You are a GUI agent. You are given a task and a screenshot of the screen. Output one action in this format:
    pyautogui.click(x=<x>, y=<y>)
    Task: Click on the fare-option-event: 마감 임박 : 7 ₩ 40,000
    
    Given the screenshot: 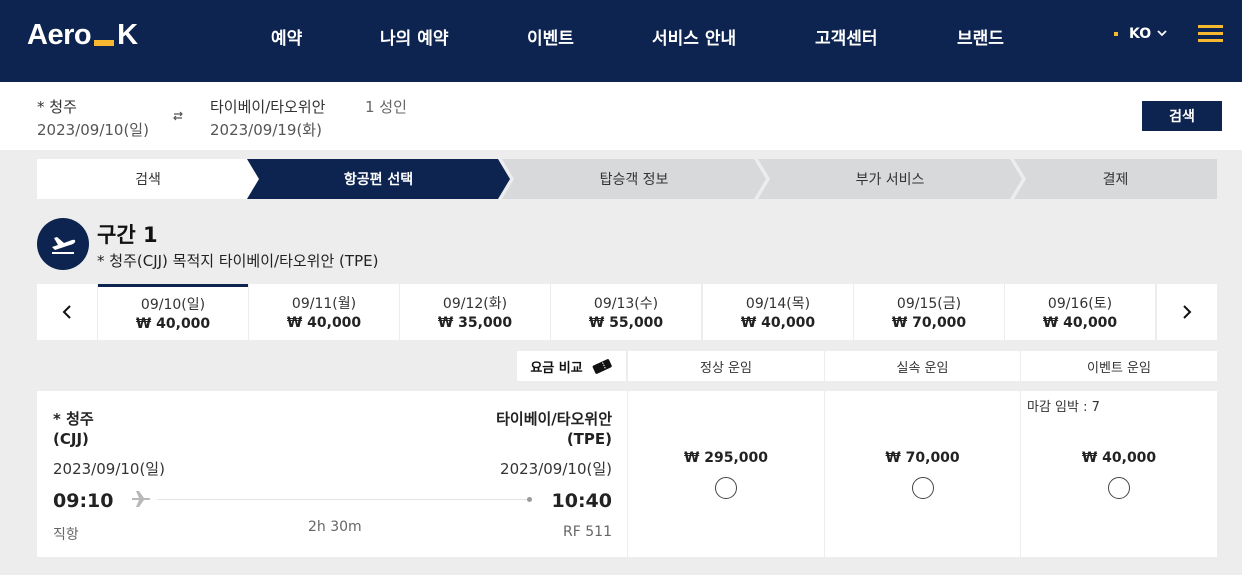 What is the action you would take?
    pyautogui.click(x=1119, y=474)
    